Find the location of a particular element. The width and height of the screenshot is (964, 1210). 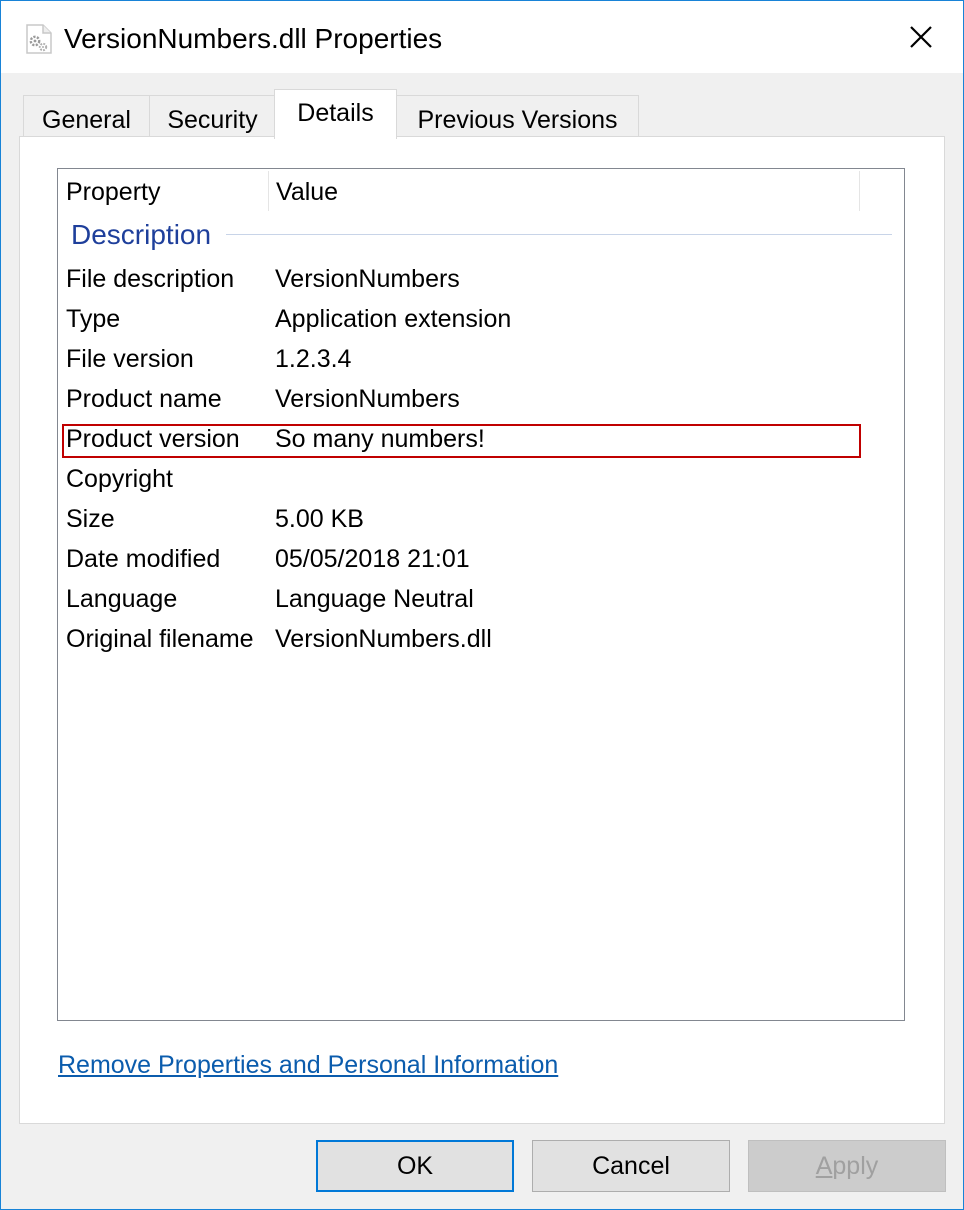

apply-button: Apply is located at coordinates (847, 1166).